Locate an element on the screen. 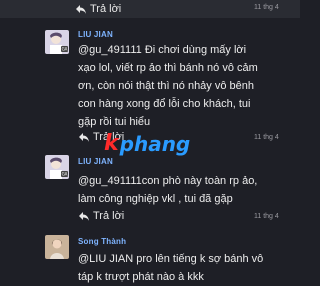 This screenshot has width=320, height=286. comment-line: làm công nghiệp vkl , tui đã gặp is located at coordinates (155, 199).